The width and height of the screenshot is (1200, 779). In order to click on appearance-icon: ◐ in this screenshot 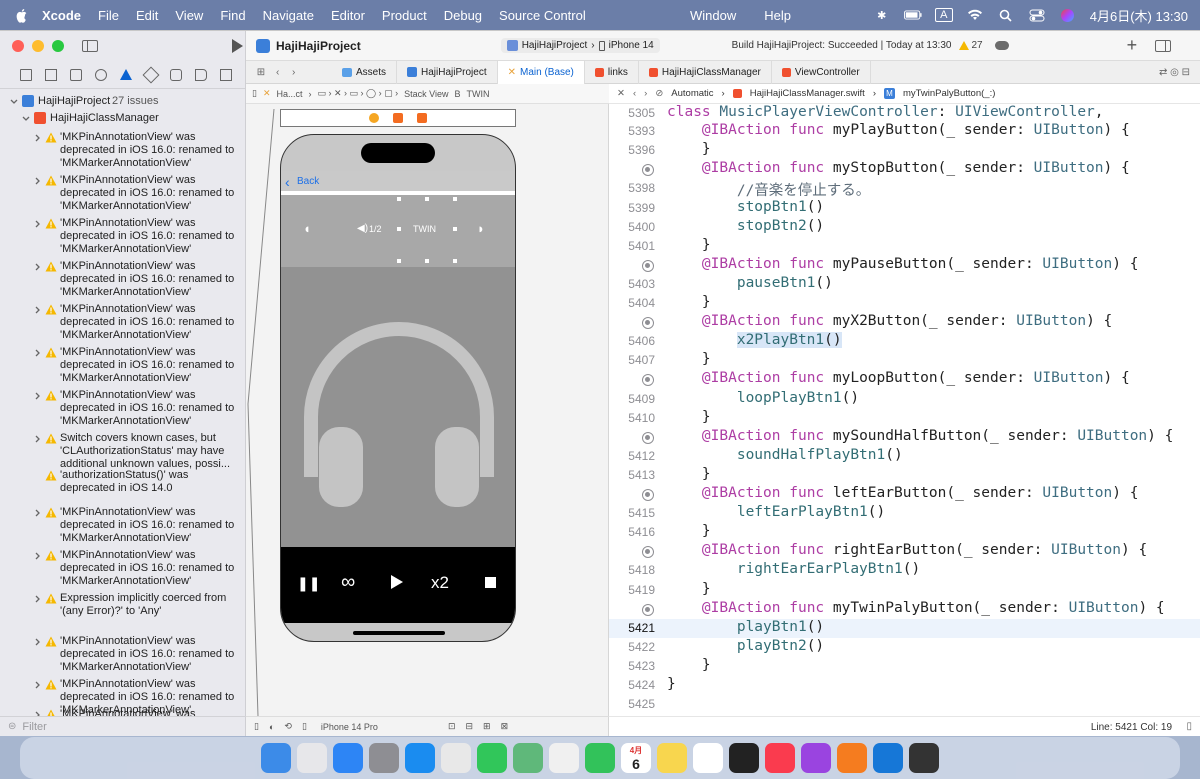, I will do `click(271, 727)`.